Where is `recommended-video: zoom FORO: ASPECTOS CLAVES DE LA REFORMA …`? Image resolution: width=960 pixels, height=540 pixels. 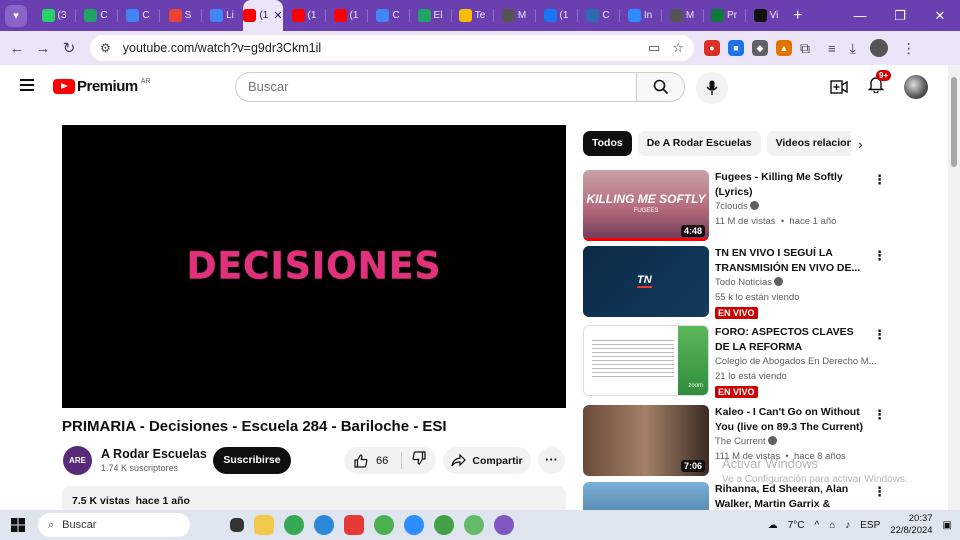 recommended-video: zoom FORO: ASPECTOS CLAVES DE LA REFORMA … is located at coordinates (748, 361).